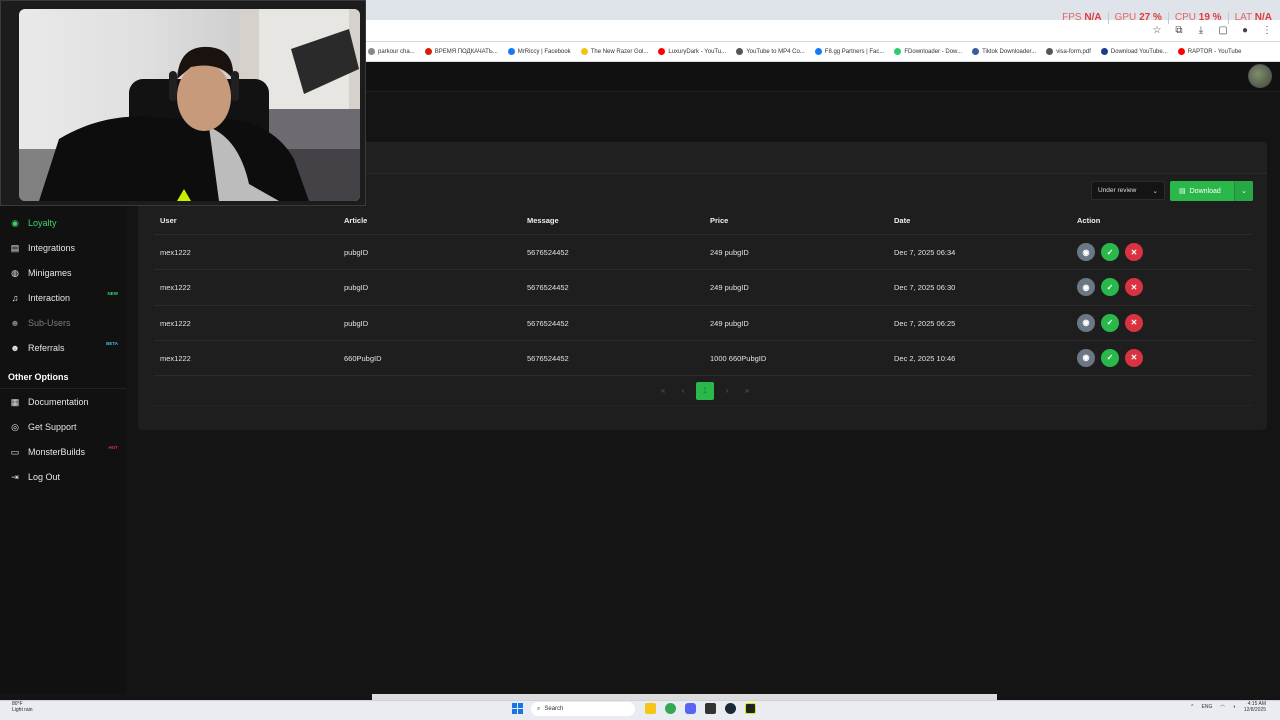  What do you see at coordinates (898, 51) in the screenshot?
I see `bookmark-favicon-icon` at bounding box center [898, 51].